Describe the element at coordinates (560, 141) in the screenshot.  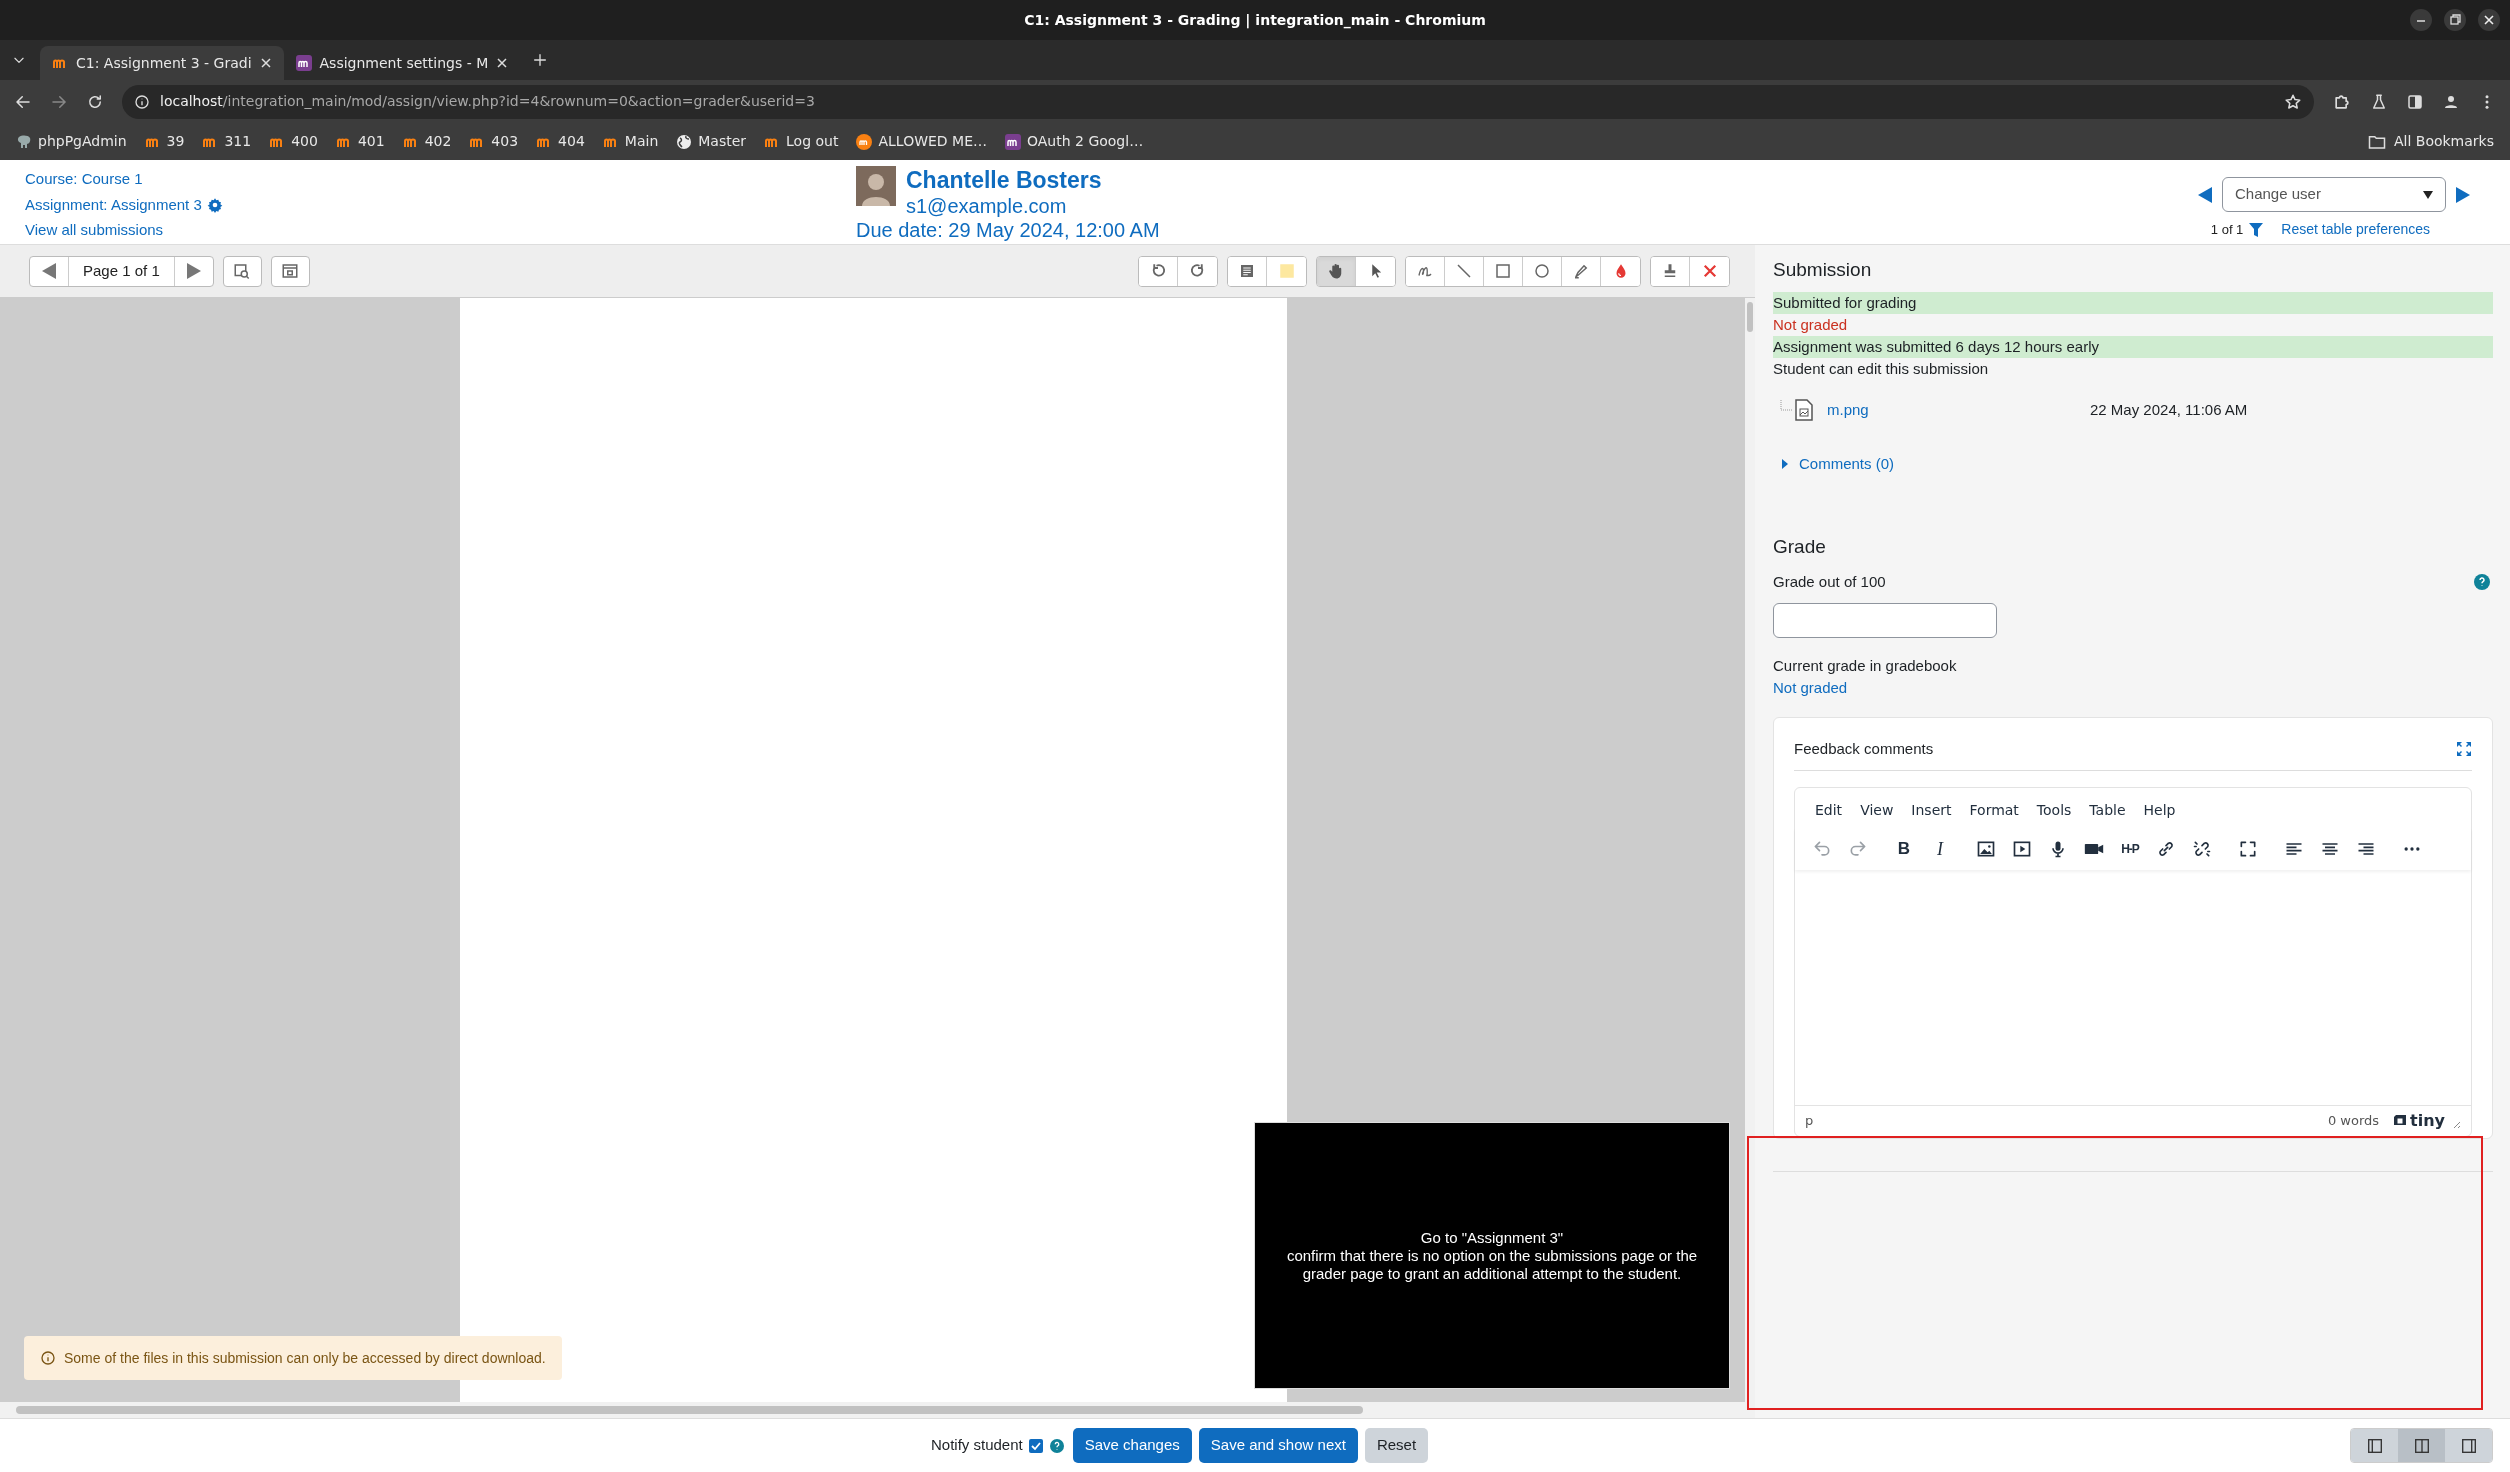
I see `bookmark: 404` at that location.